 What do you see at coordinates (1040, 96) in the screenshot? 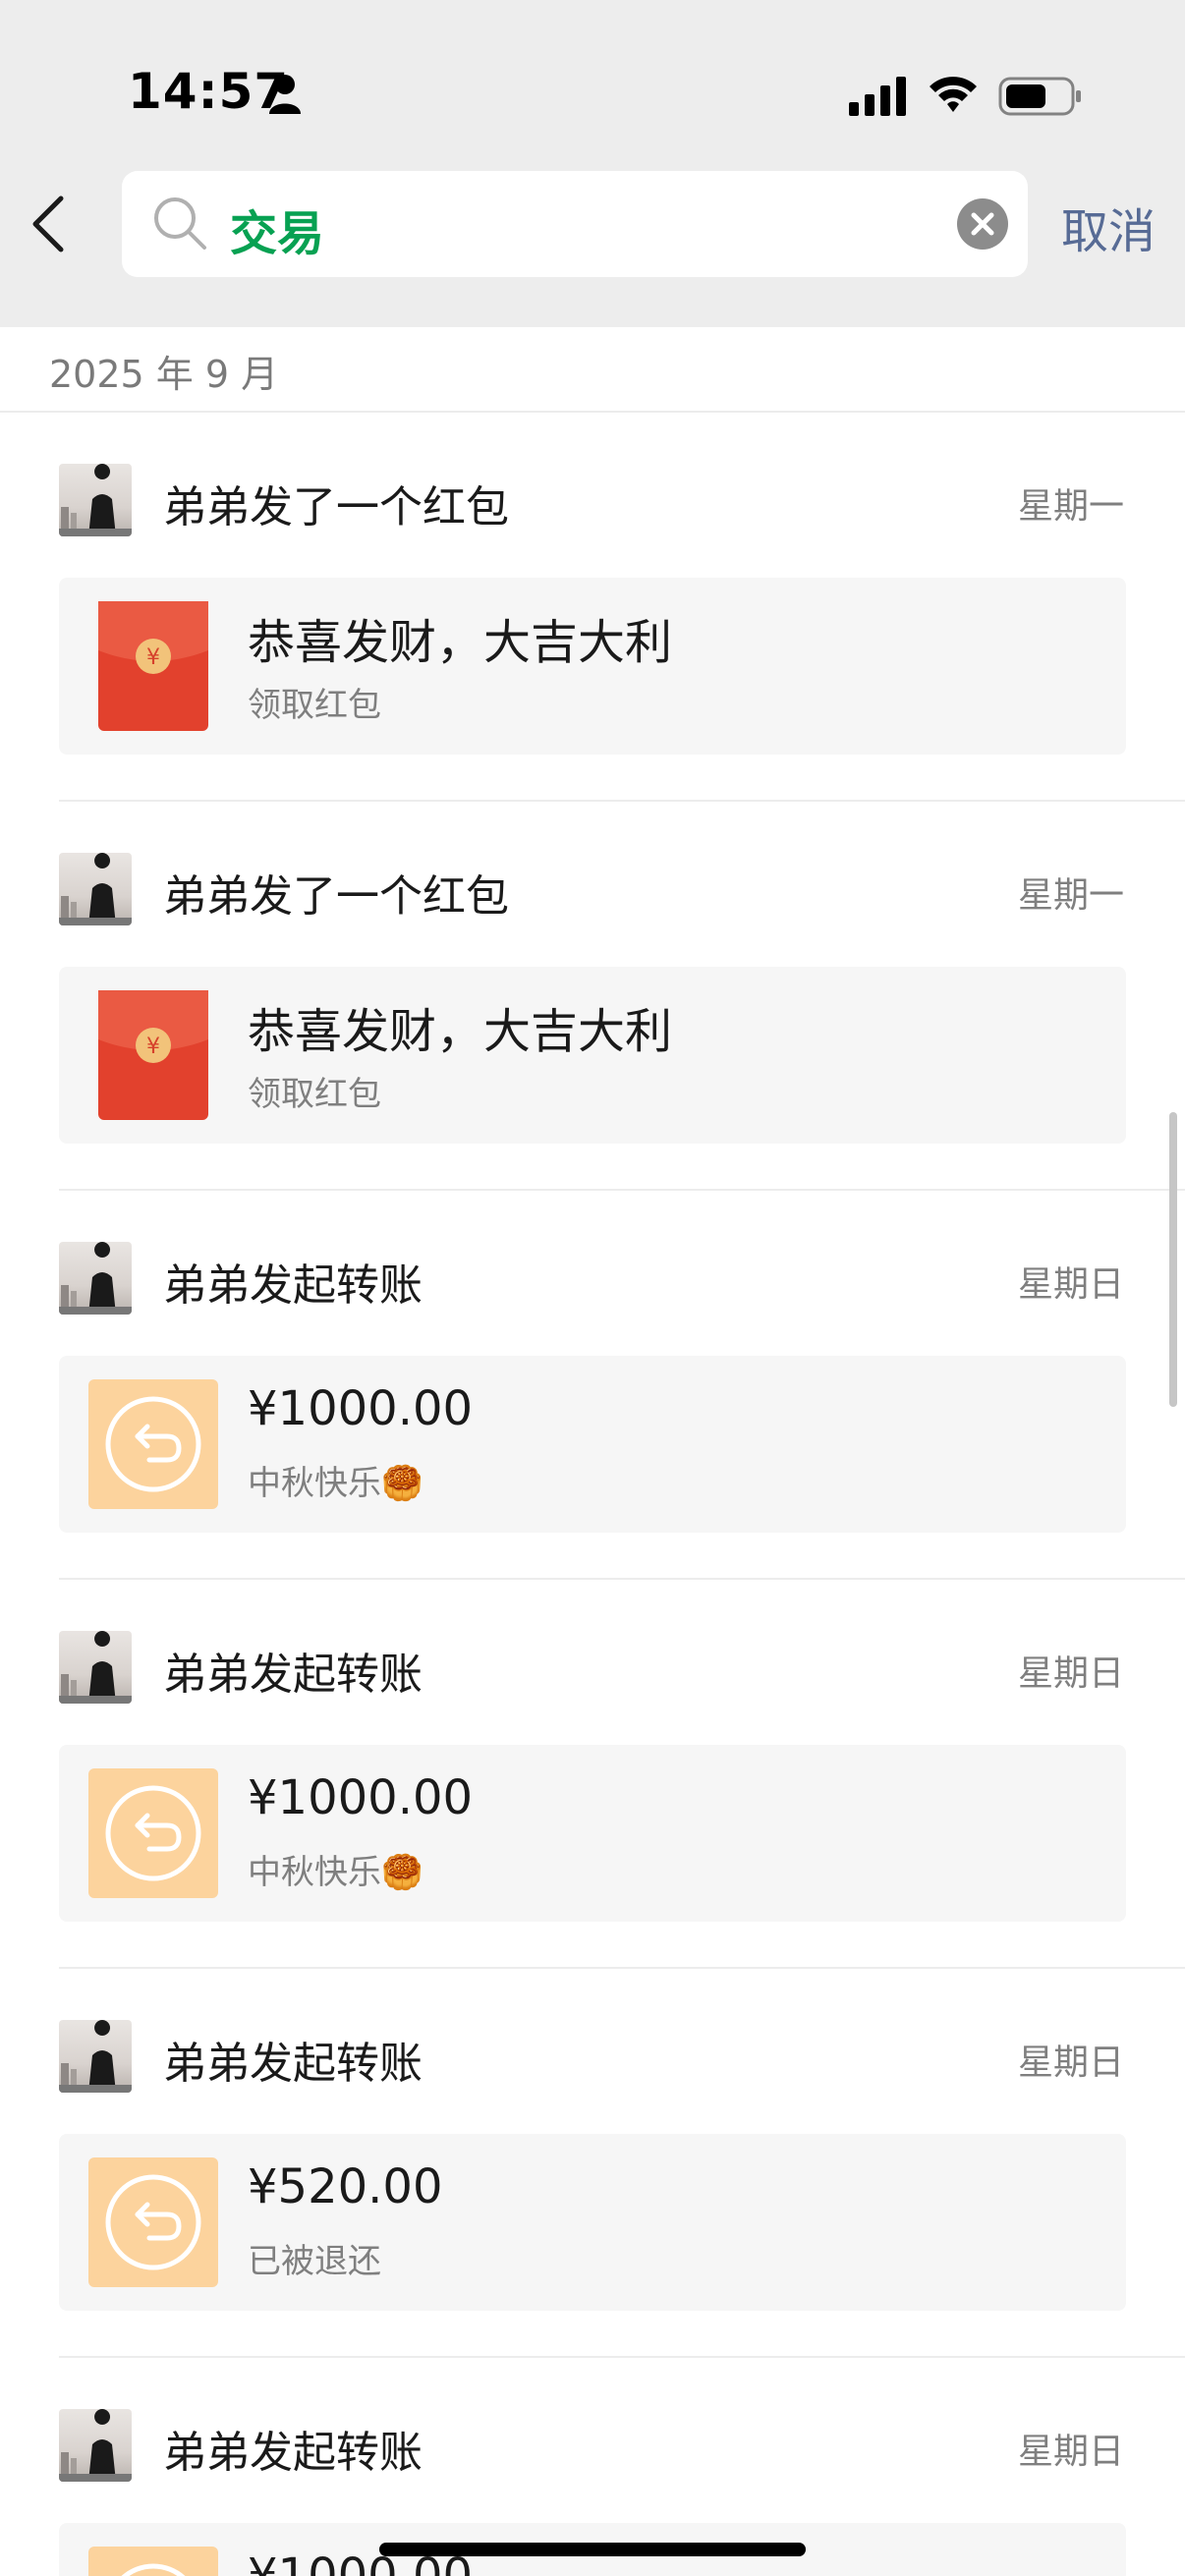
I see `battery-icon` at bounding box center [1040, 96].